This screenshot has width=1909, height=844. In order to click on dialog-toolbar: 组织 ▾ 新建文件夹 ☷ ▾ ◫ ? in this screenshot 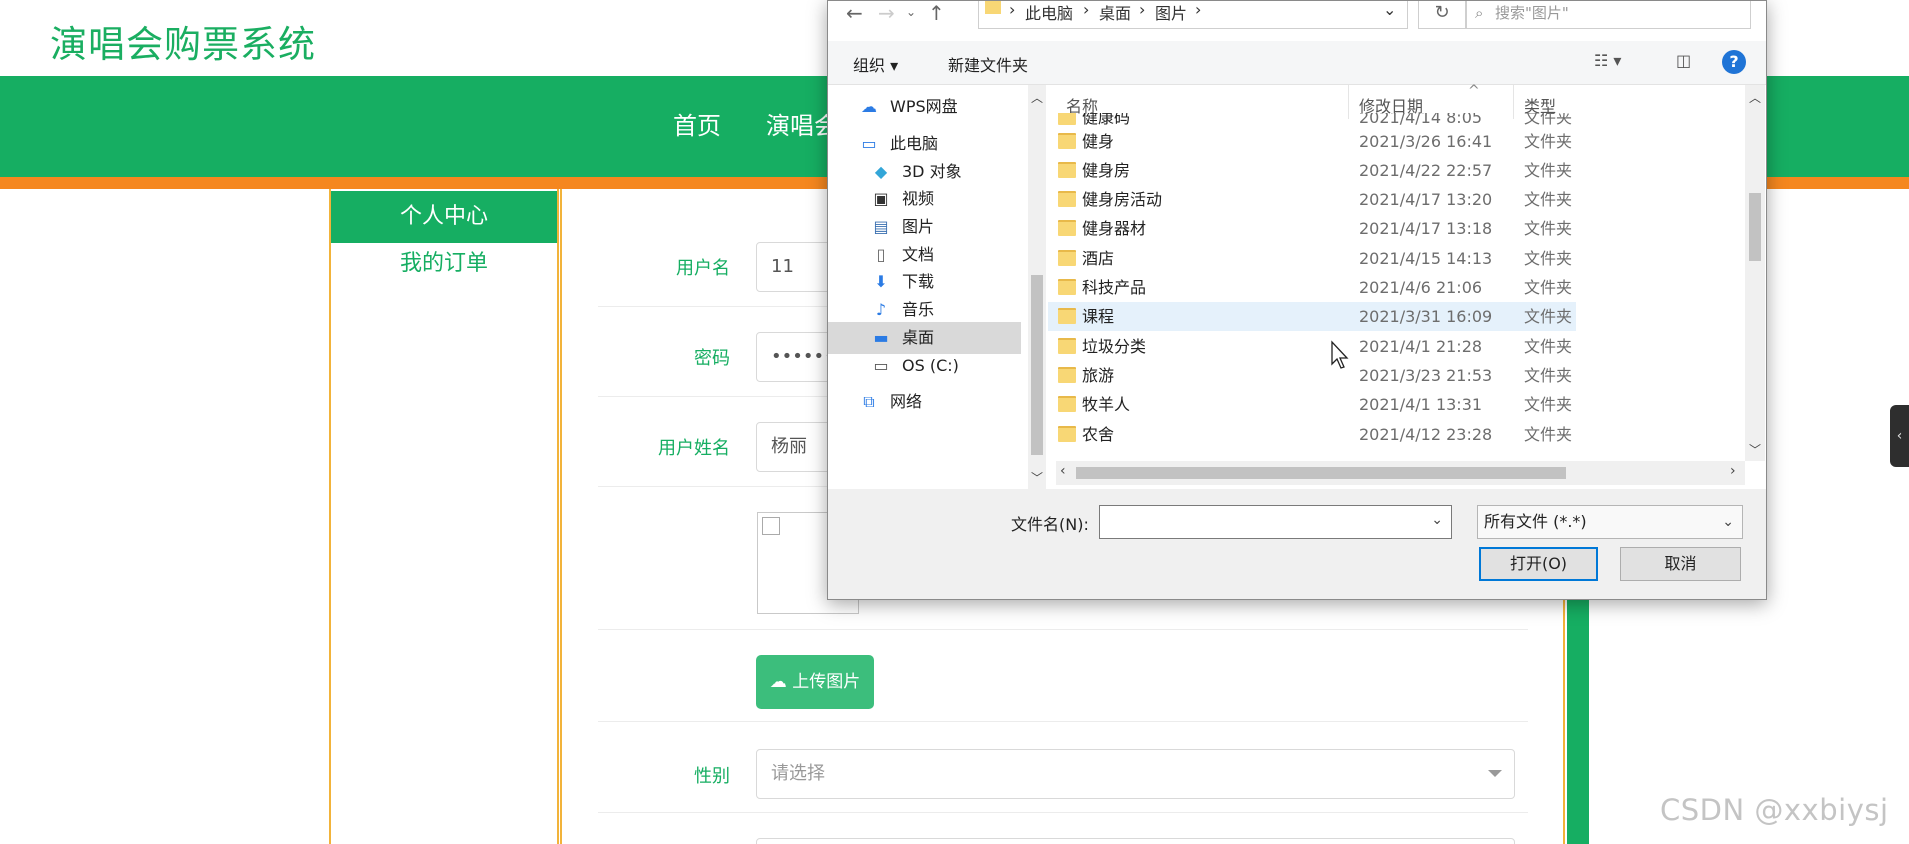, I will do `click(1297, 63)`.